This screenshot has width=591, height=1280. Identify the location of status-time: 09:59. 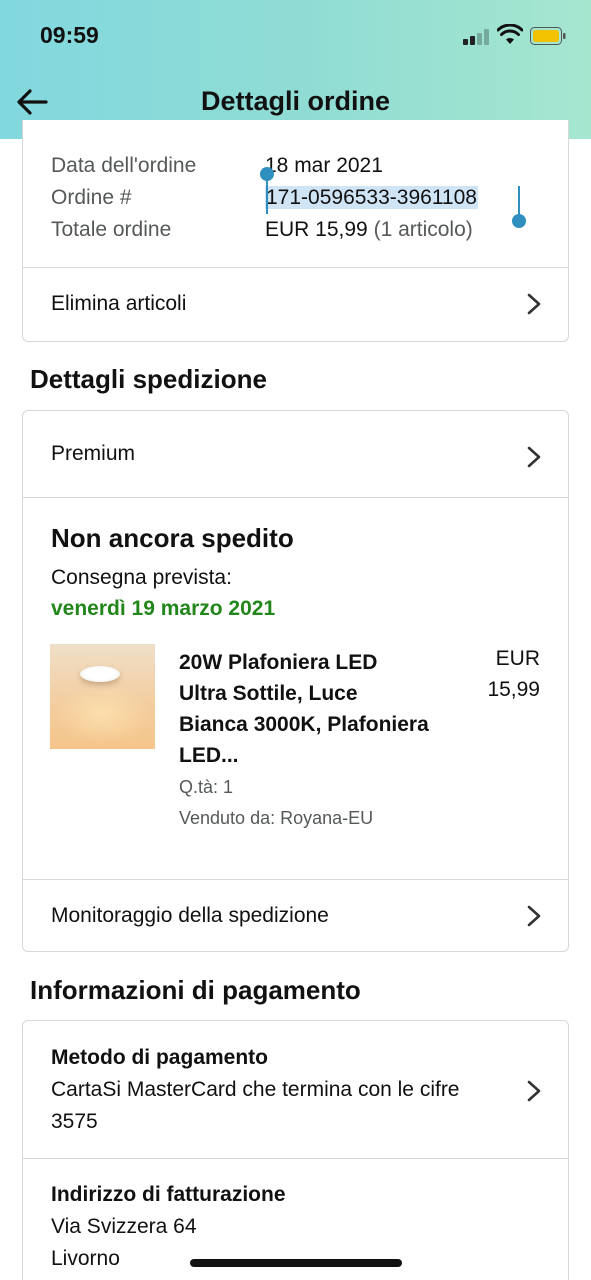
(69, 35).